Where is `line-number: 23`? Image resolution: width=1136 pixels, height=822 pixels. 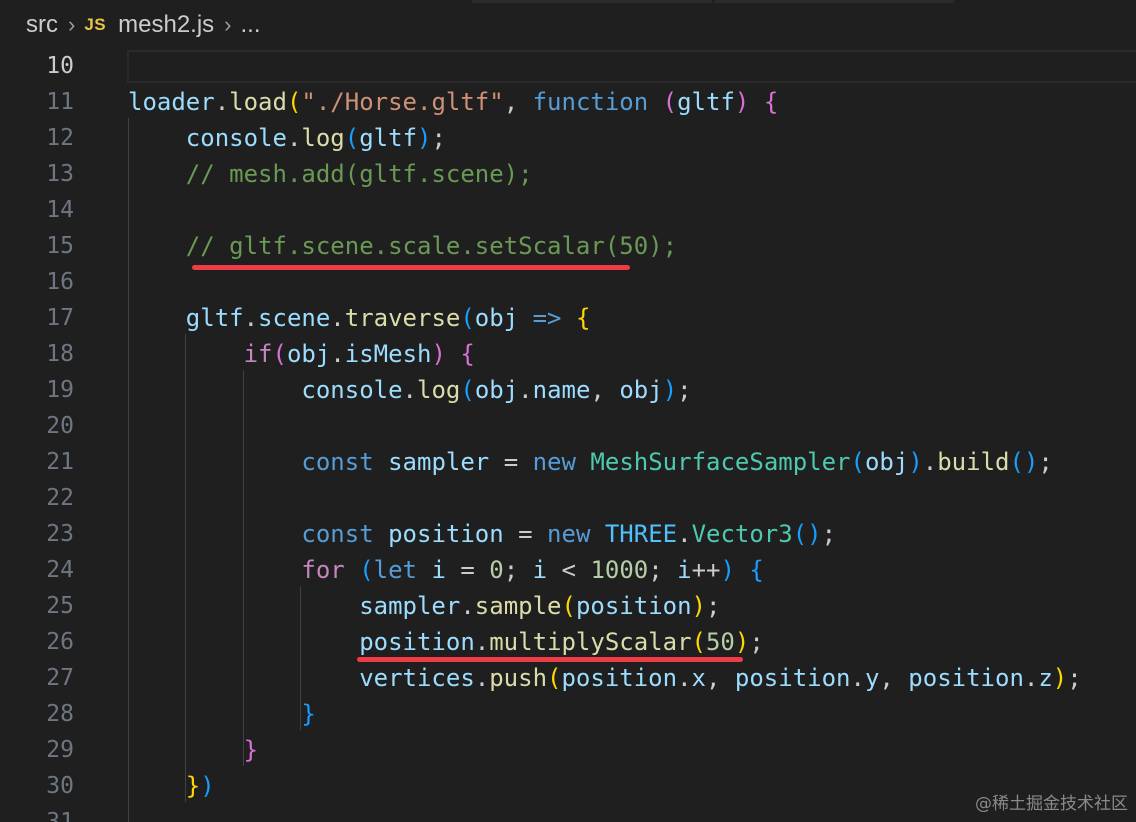 line-number: 23 is located at coordinates (60, 534).